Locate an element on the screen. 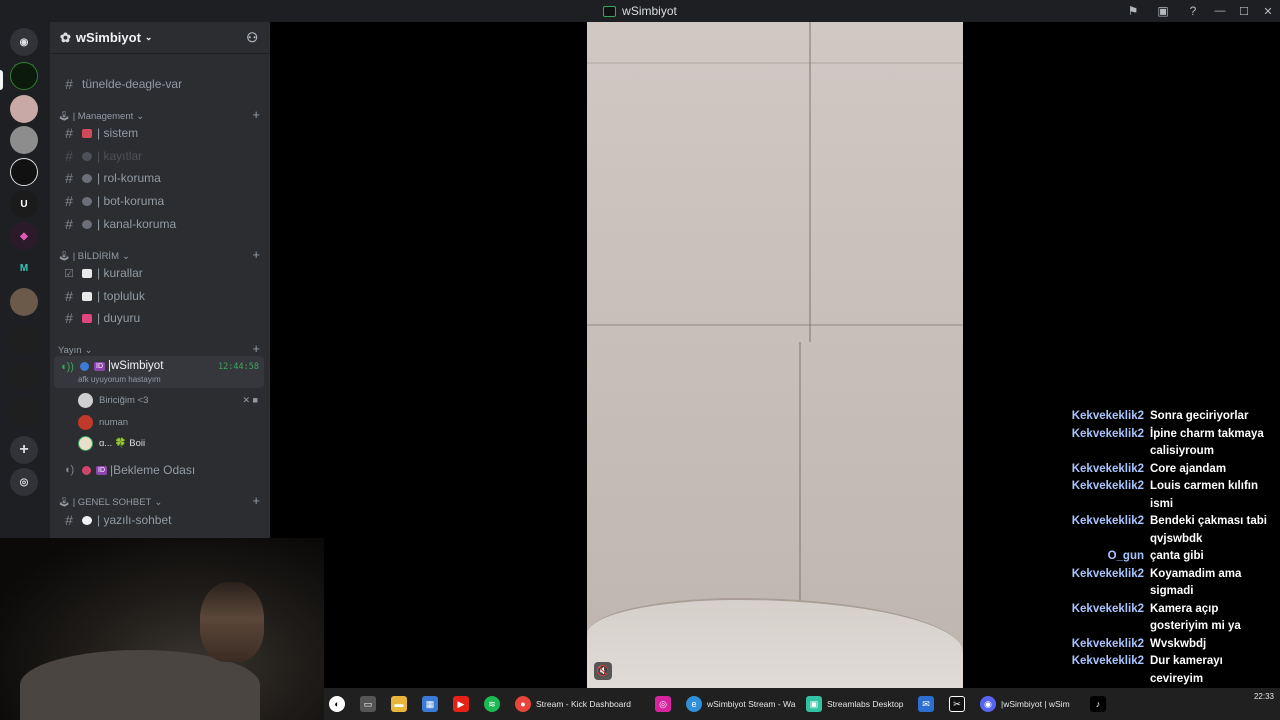 This screenshot has height=720, width=1280. channel-label: | kanal-koruma is located at coordinates (137, 224).